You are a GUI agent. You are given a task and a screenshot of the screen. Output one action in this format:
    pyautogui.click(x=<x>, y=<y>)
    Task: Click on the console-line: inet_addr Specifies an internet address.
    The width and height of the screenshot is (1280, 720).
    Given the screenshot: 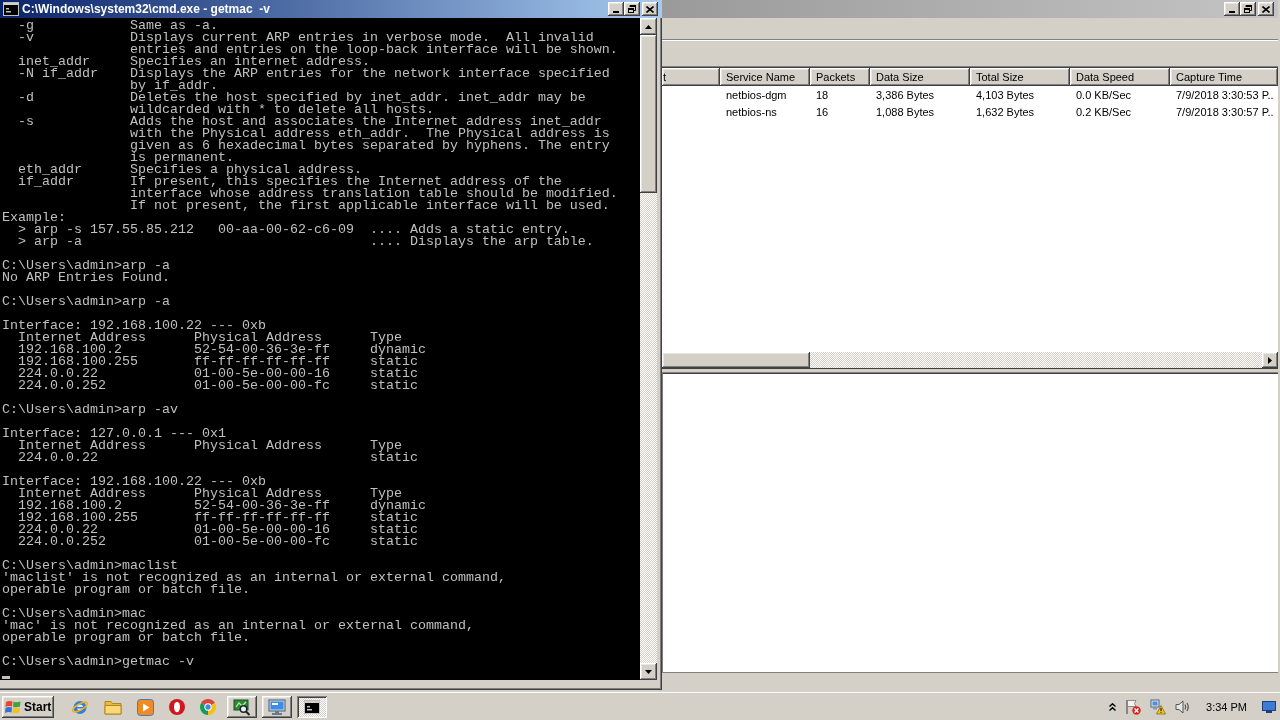 What is the action you would take?
    pyautogui.click(x=193, y=62)
    